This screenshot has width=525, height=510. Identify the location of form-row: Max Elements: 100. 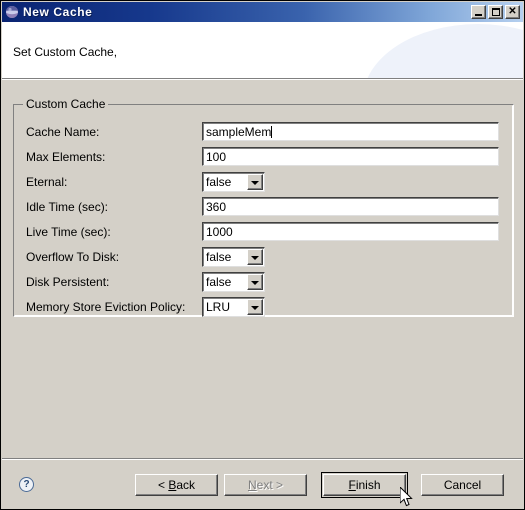
(263, 158).